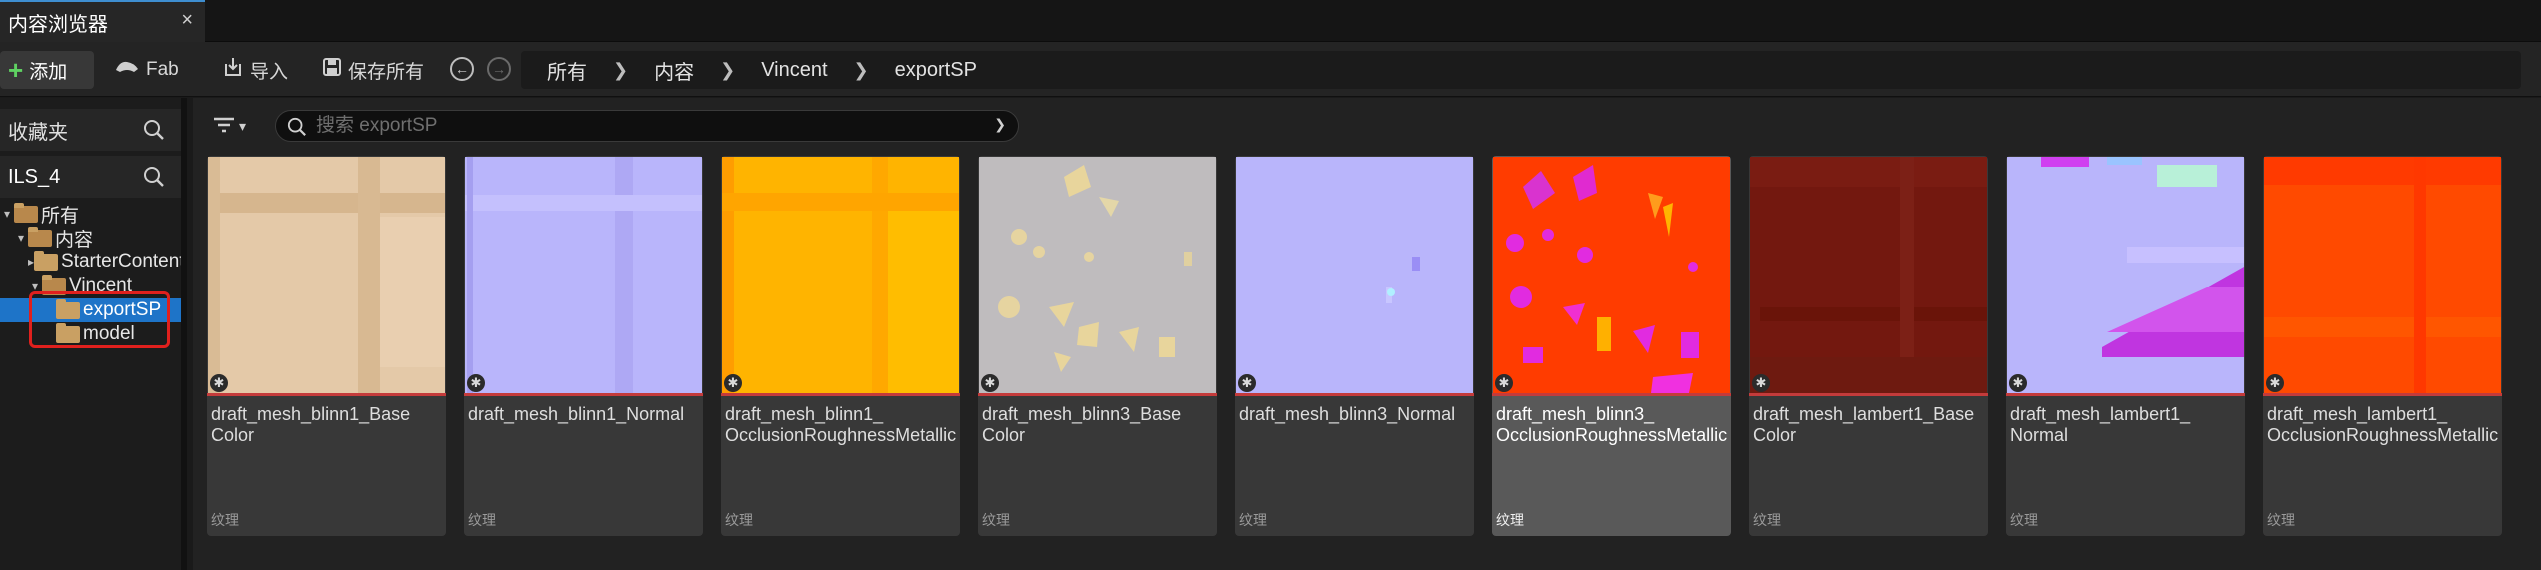 This screenshot has height=570, width=2541. Describe the element at coordinates (90, 214) in the screenshot. I see `tree-item-所有: ▾ 所有` at that location.